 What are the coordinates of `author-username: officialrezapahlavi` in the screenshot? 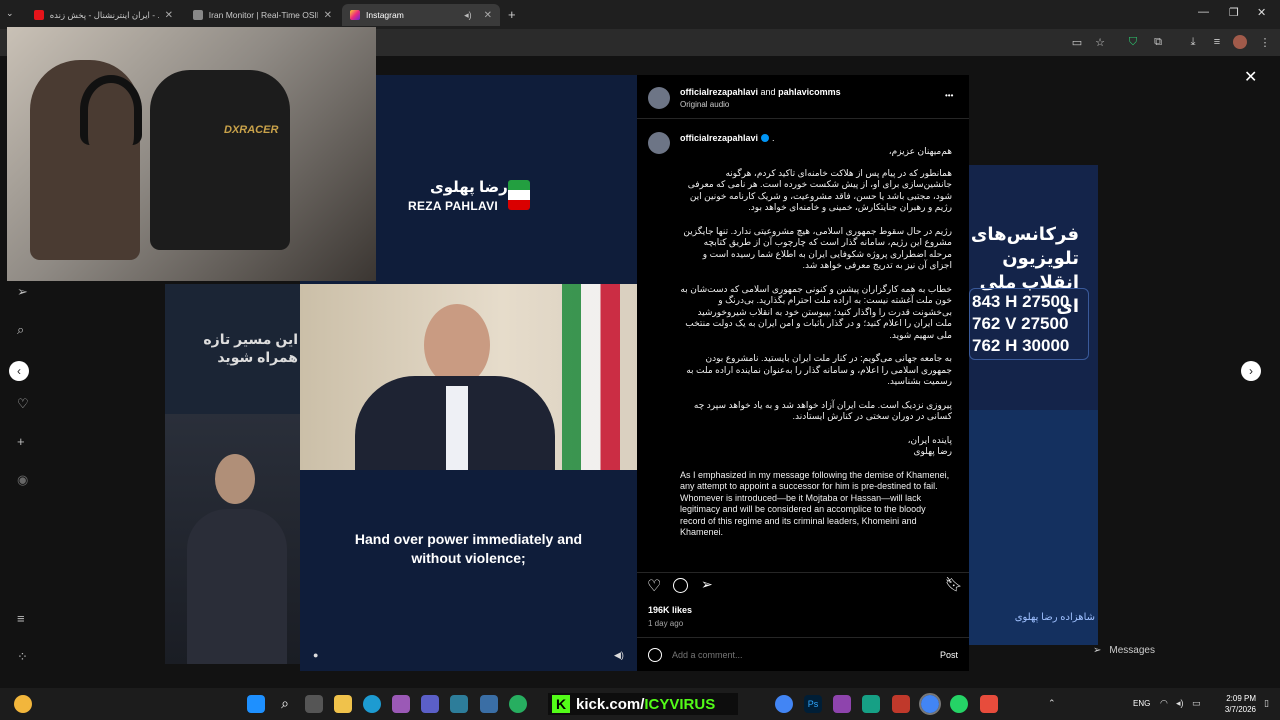 It's located at (719, 138).